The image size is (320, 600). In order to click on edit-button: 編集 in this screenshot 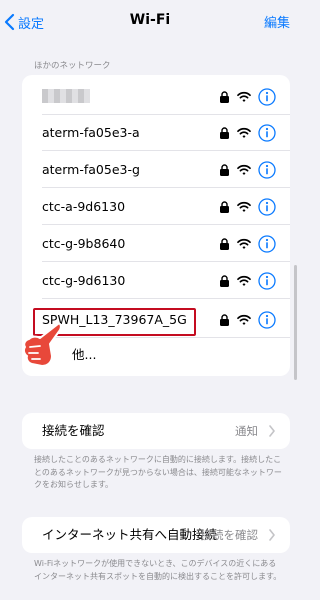, I will do `click(277, 21)`.